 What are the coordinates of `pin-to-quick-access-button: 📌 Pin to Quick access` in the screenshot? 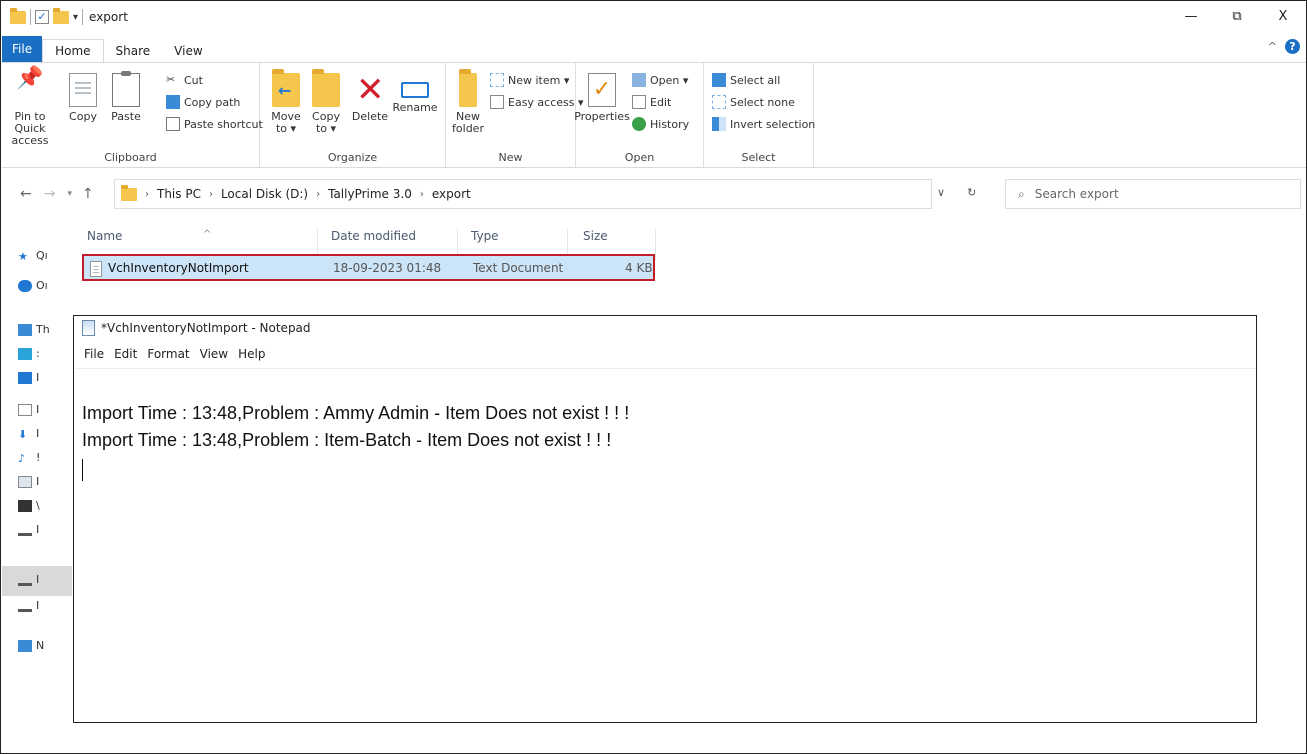 It's located at (30, 107).